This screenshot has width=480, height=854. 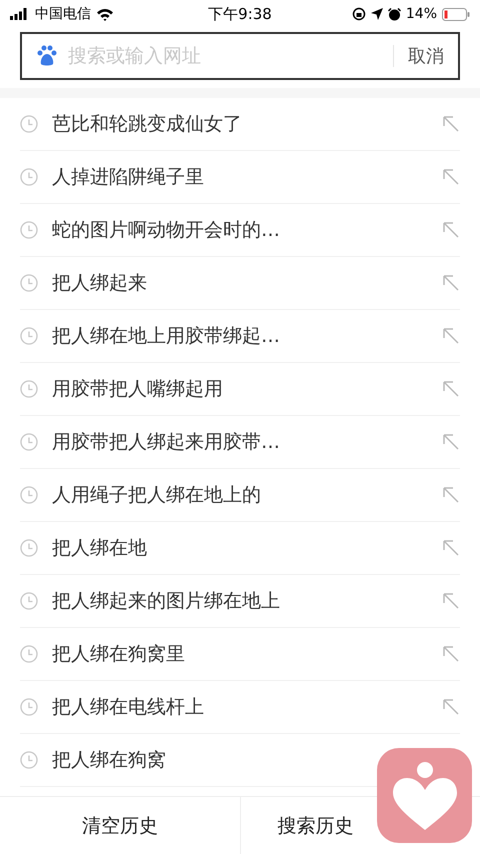 What do you see at coordinates (424, 795) in the screenshot?
I see `heart-app-icon` at bounding box center [424, 795].